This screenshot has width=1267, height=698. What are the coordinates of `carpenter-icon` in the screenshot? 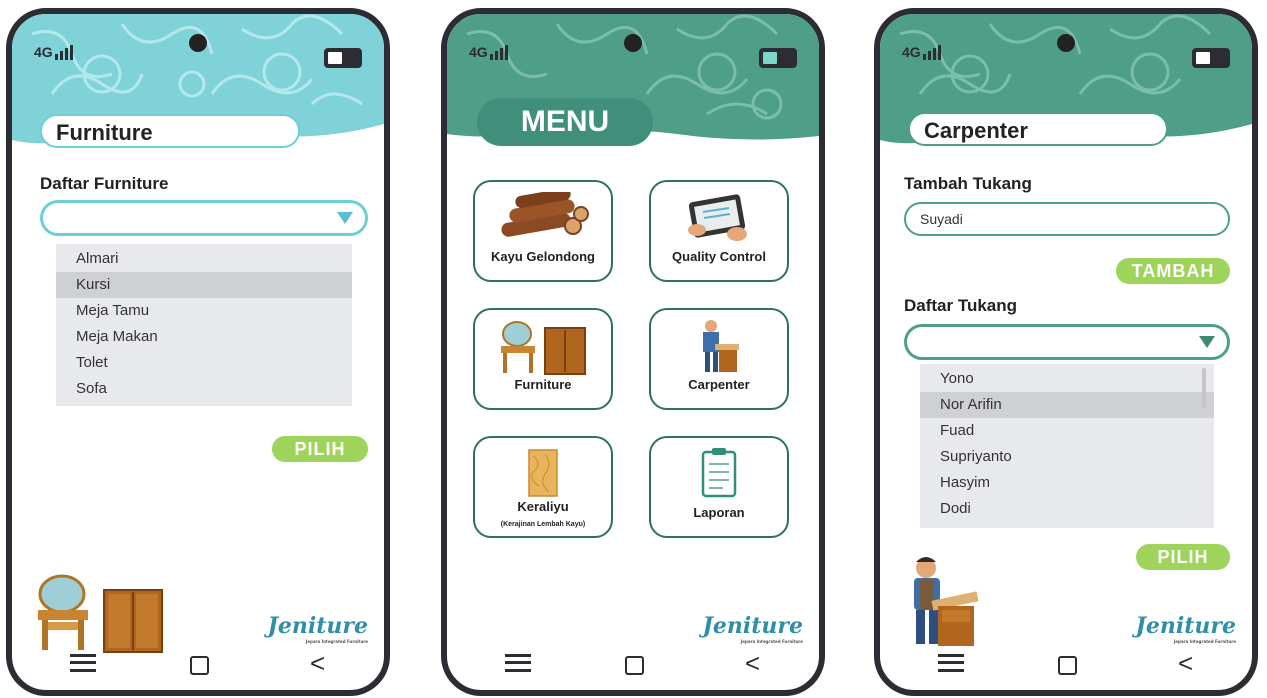 It's located at (721, 346).